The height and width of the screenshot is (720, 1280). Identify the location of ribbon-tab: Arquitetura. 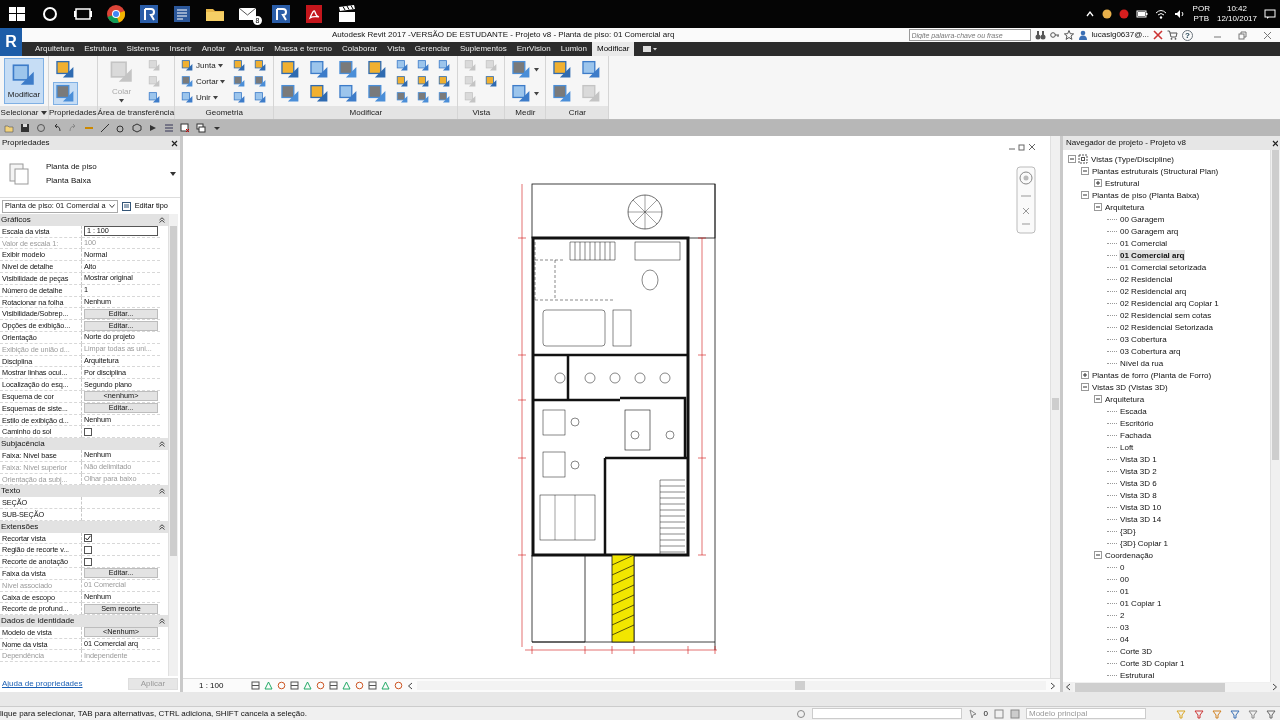
(55, 49).